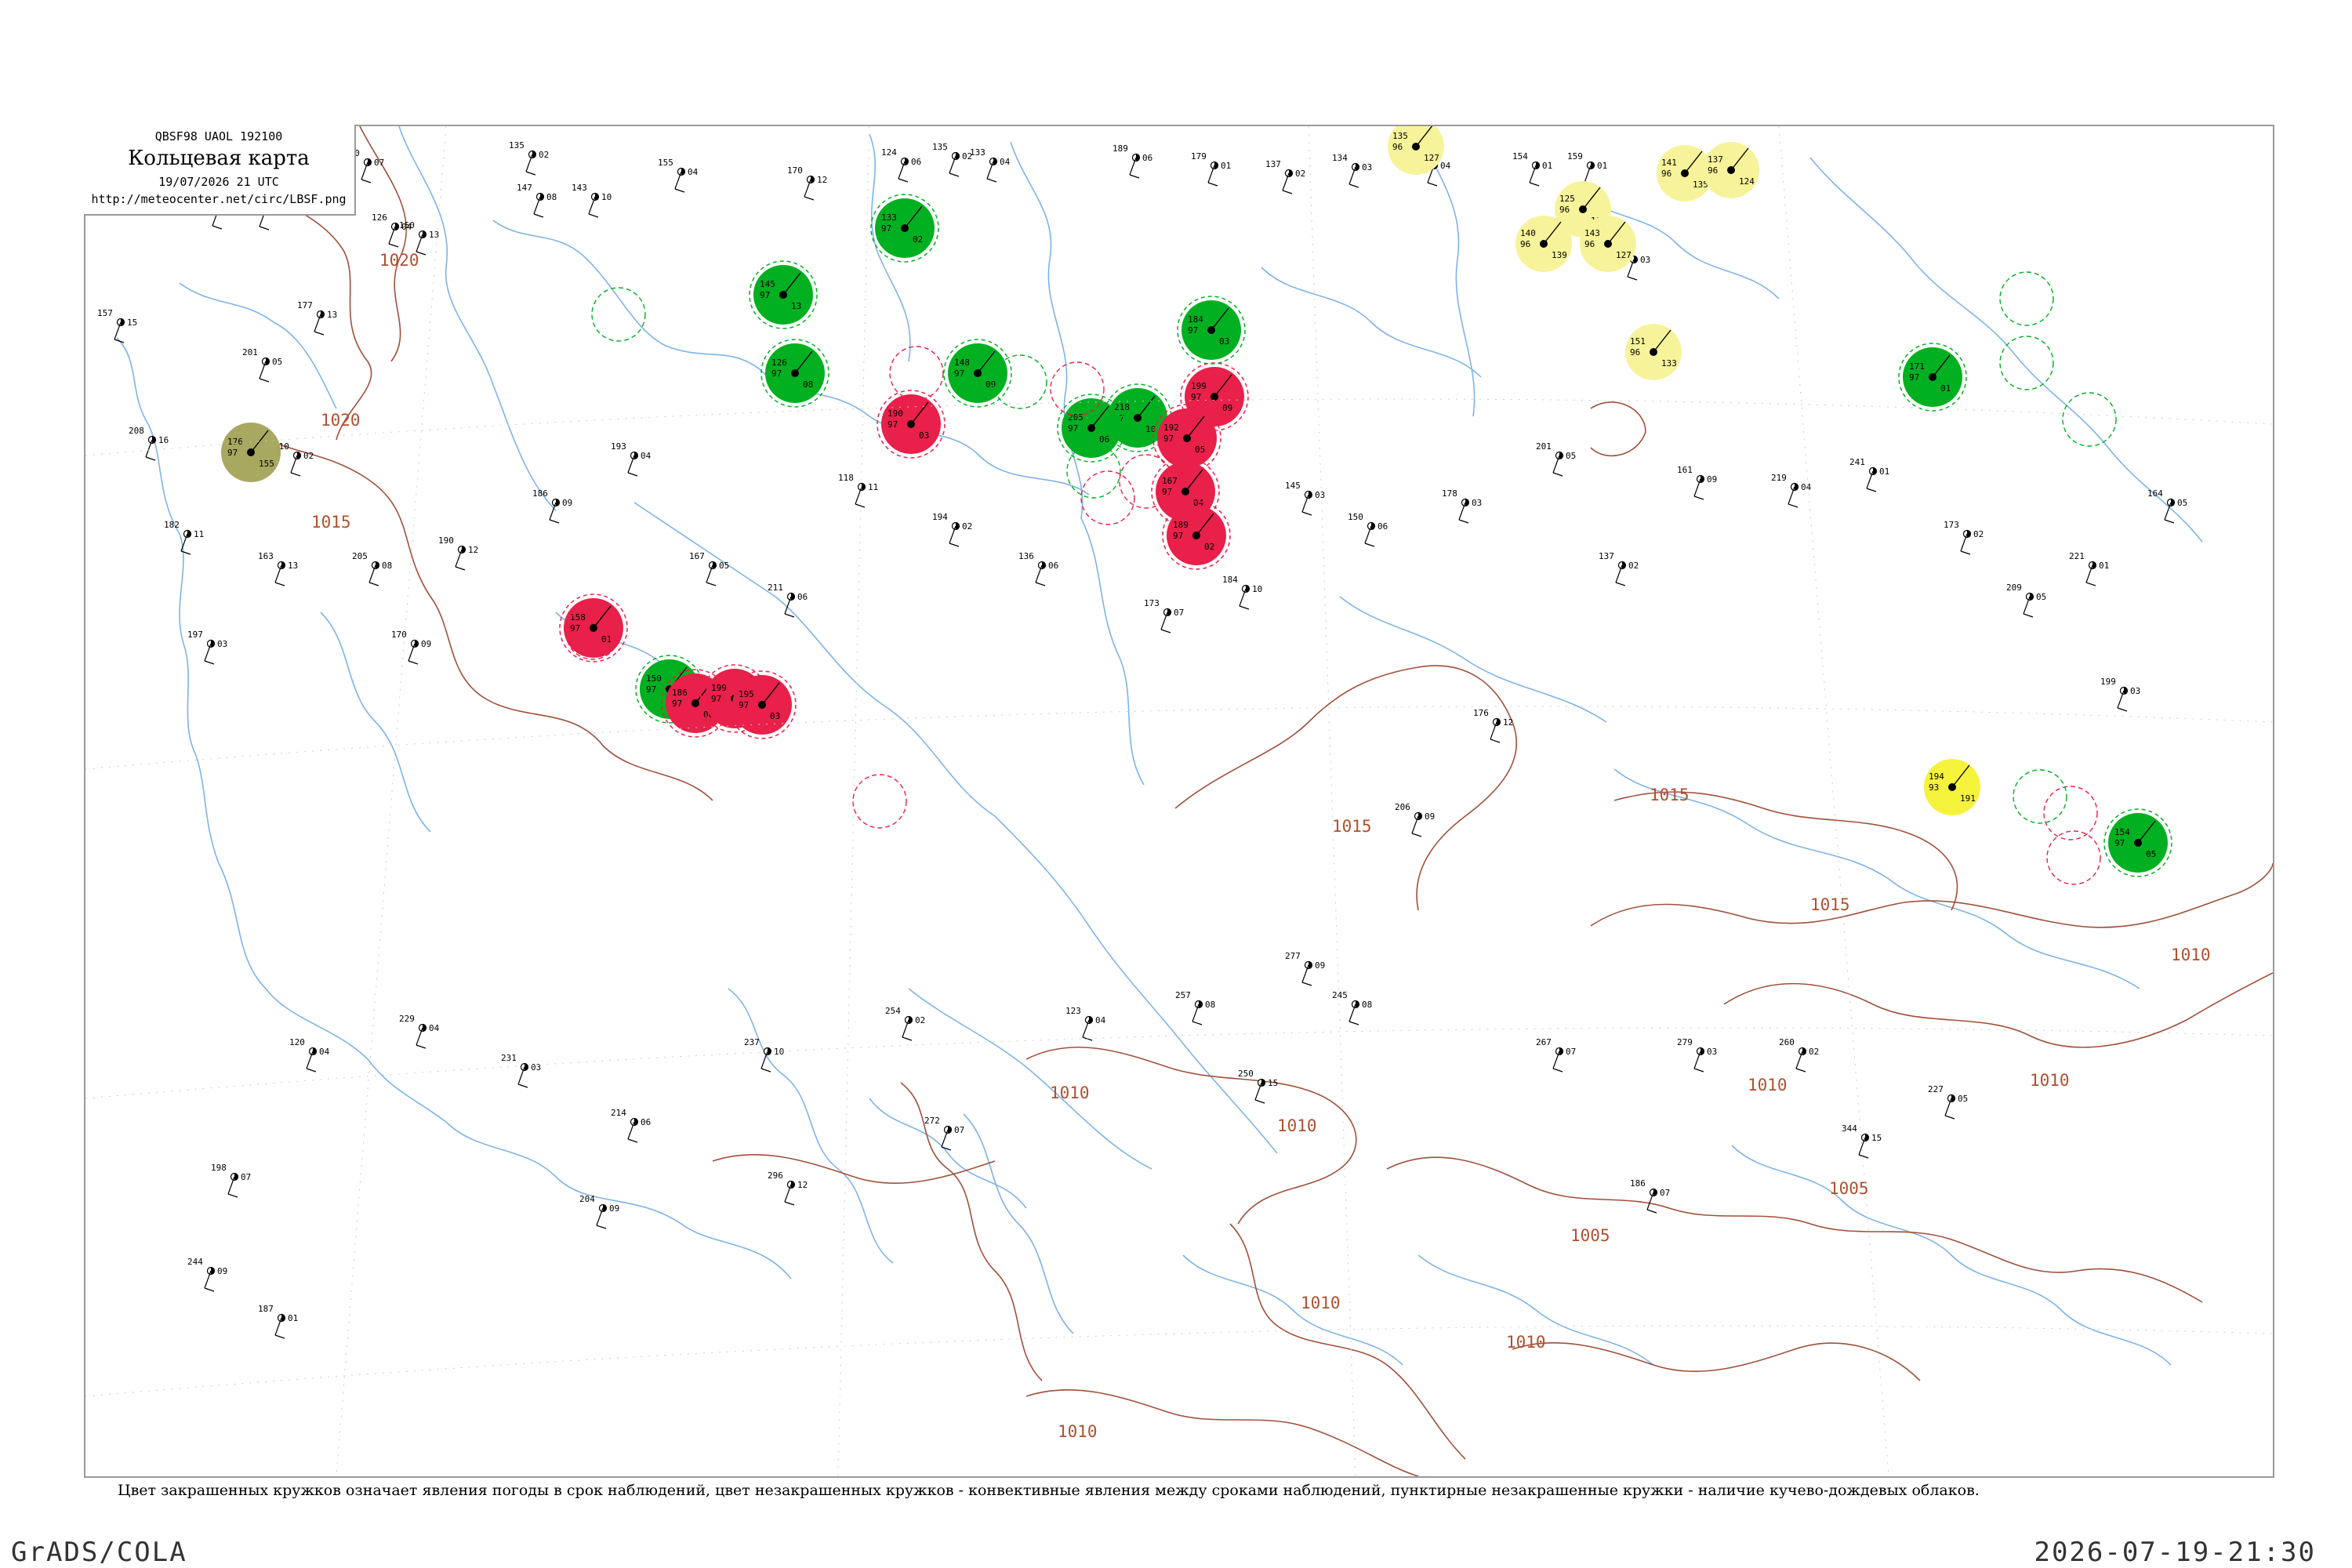 The width and height of the screenshot is (2352, 1568). What do you see at coordinates (1559, 255) in the screenshot?
I see `dewpoint-value: 139` at bounding box center [1559, 255].